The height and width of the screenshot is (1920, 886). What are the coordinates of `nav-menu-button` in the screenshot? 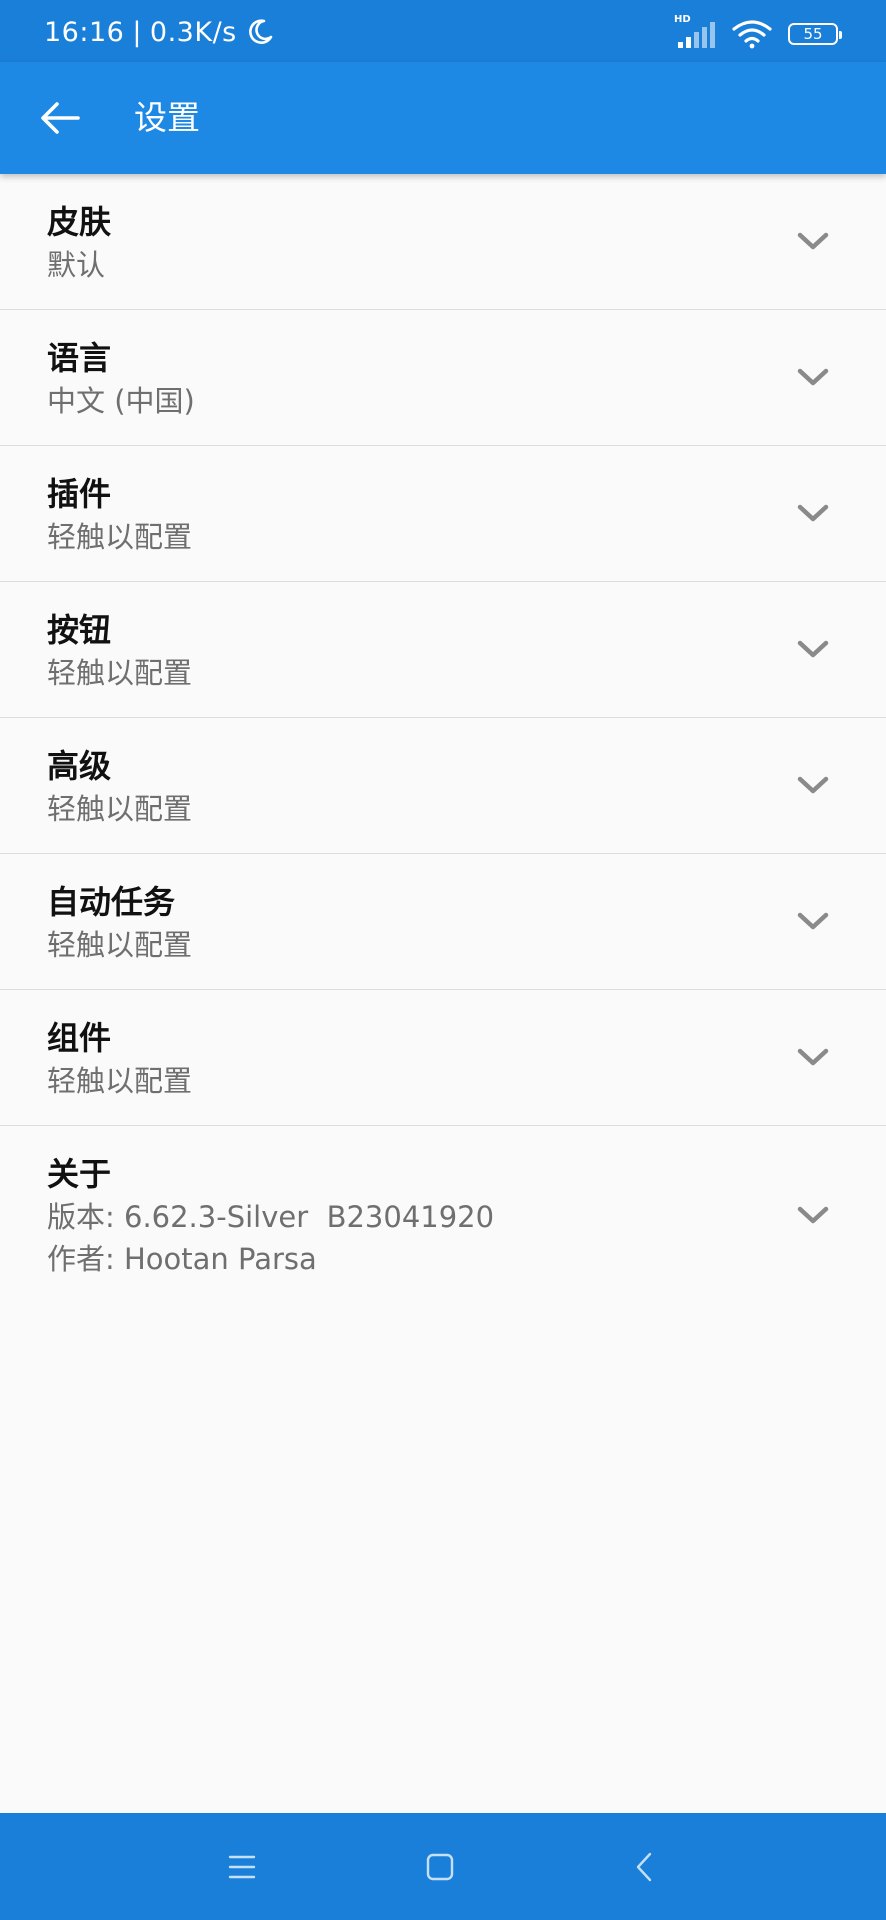 It's located at (242, 1867).